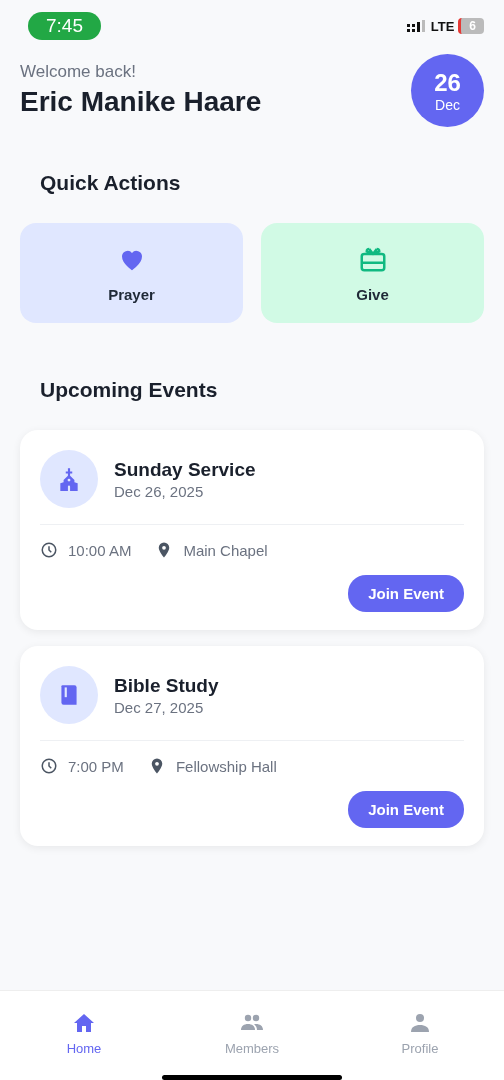 This screenshot has width=504, height=1080. What do you see at coordinates (100, 550) in the screenshot?
I see `event-time: 10:00 AM` at bounding box center [100, 550].